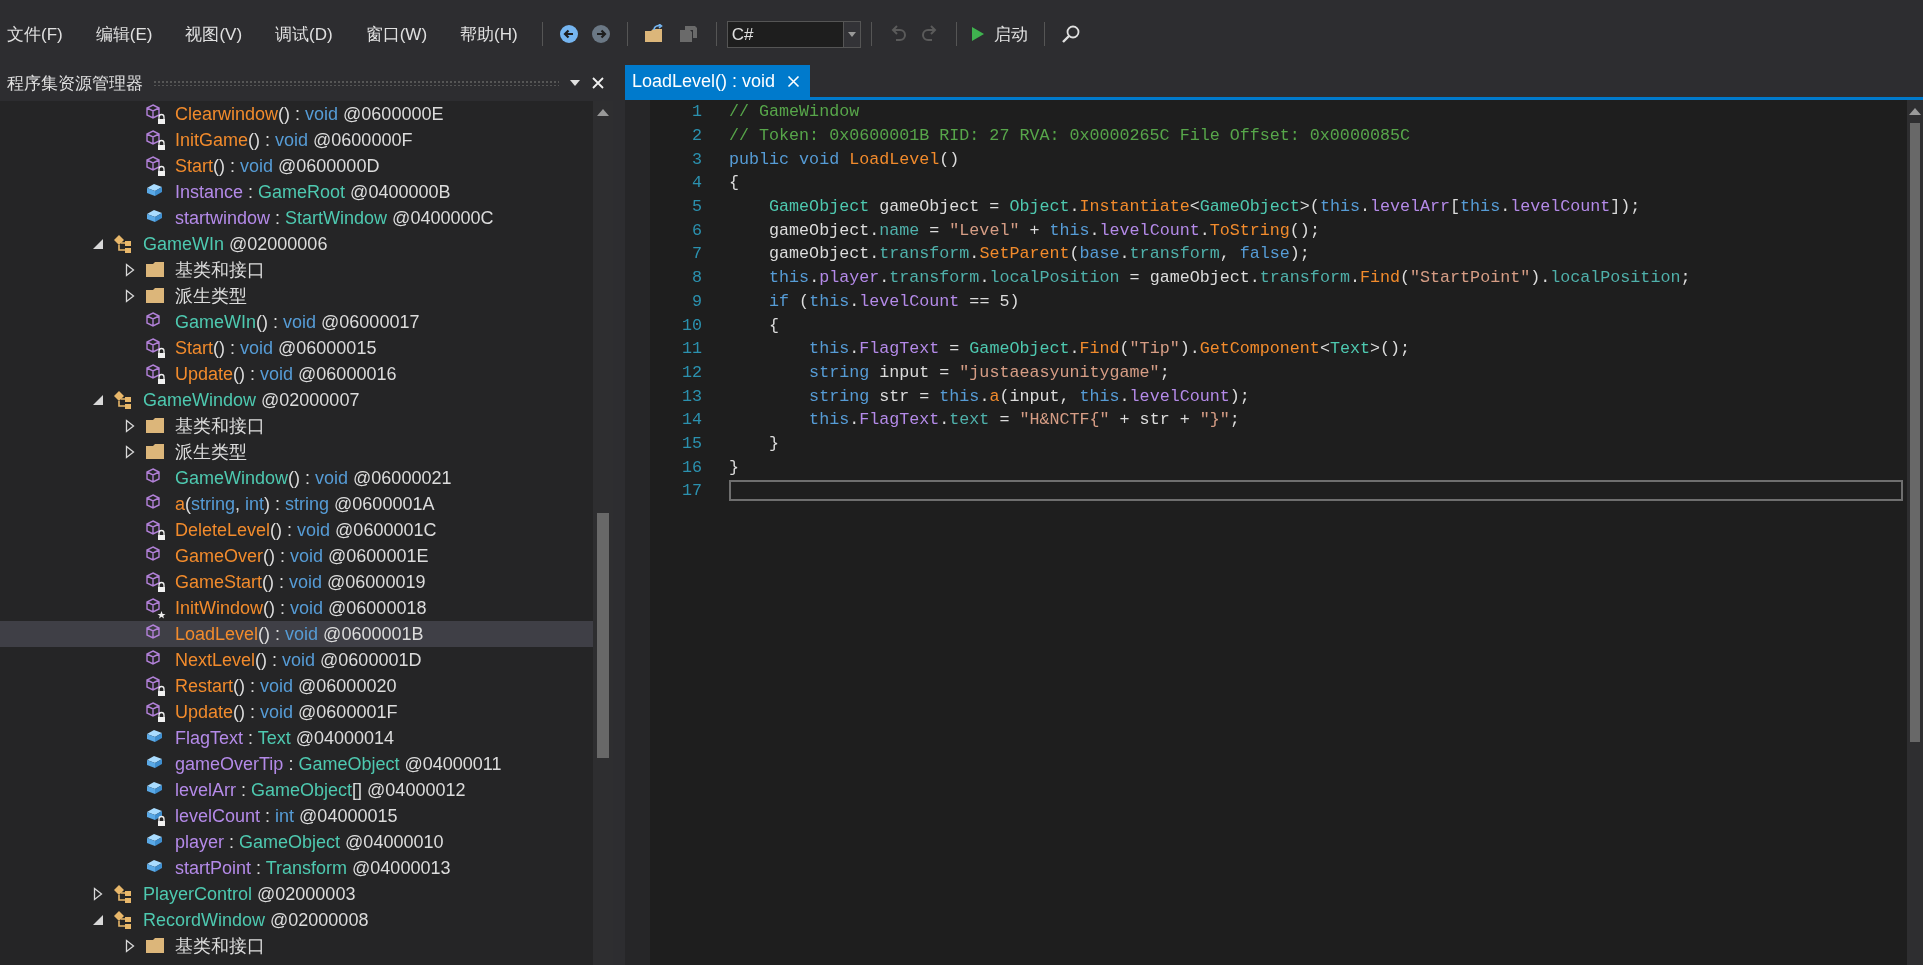 This screenshot has height=965, width=1923. What do you see at coordinates (296, 504) in the screenshot?
I see `tree-item: a(string, int) : string @0600001A` at bounding box center [296, 504].